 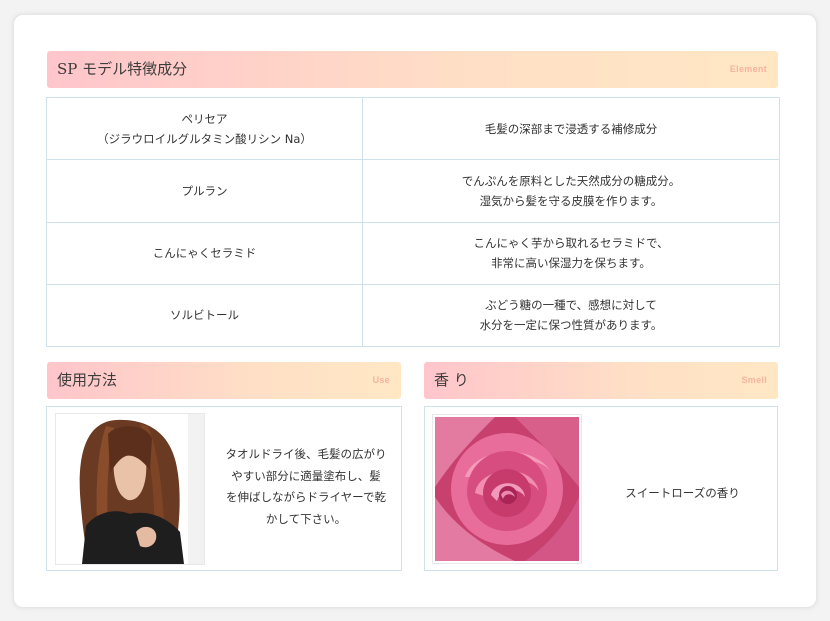 I want to click on hair-model-photo, so click(x=130, y=489).